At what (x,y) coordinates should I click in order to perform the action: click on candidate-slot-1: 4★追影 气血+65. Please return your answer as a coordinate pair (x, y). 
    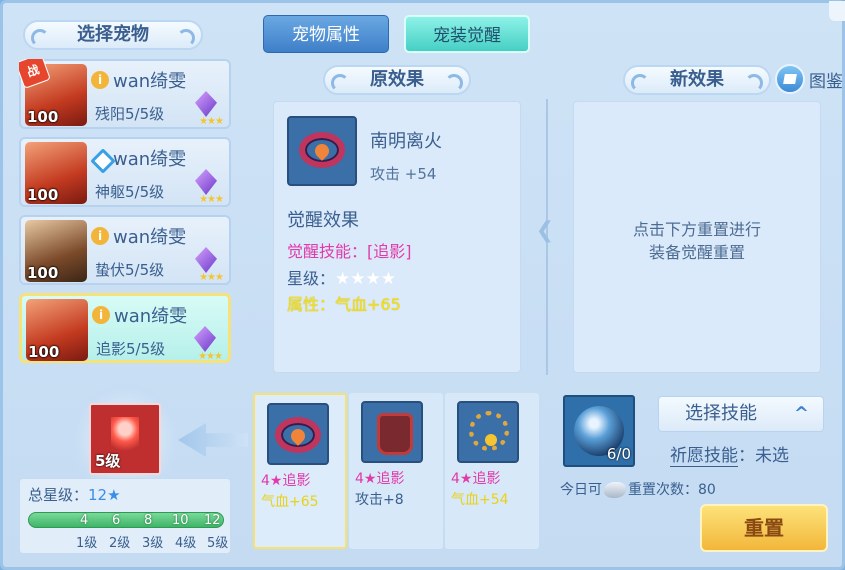
    Looking at the image, I should click on (300, 471).